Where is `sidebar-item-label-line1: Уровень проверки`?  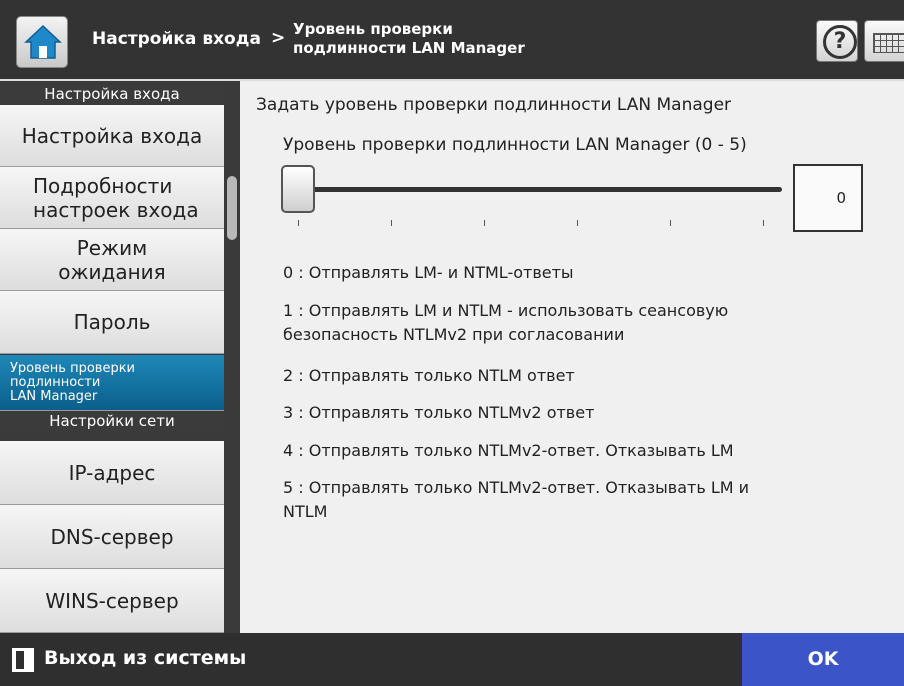 sidebar-item-label-line1: Уровень проверки is located at coordinates (72, 368).